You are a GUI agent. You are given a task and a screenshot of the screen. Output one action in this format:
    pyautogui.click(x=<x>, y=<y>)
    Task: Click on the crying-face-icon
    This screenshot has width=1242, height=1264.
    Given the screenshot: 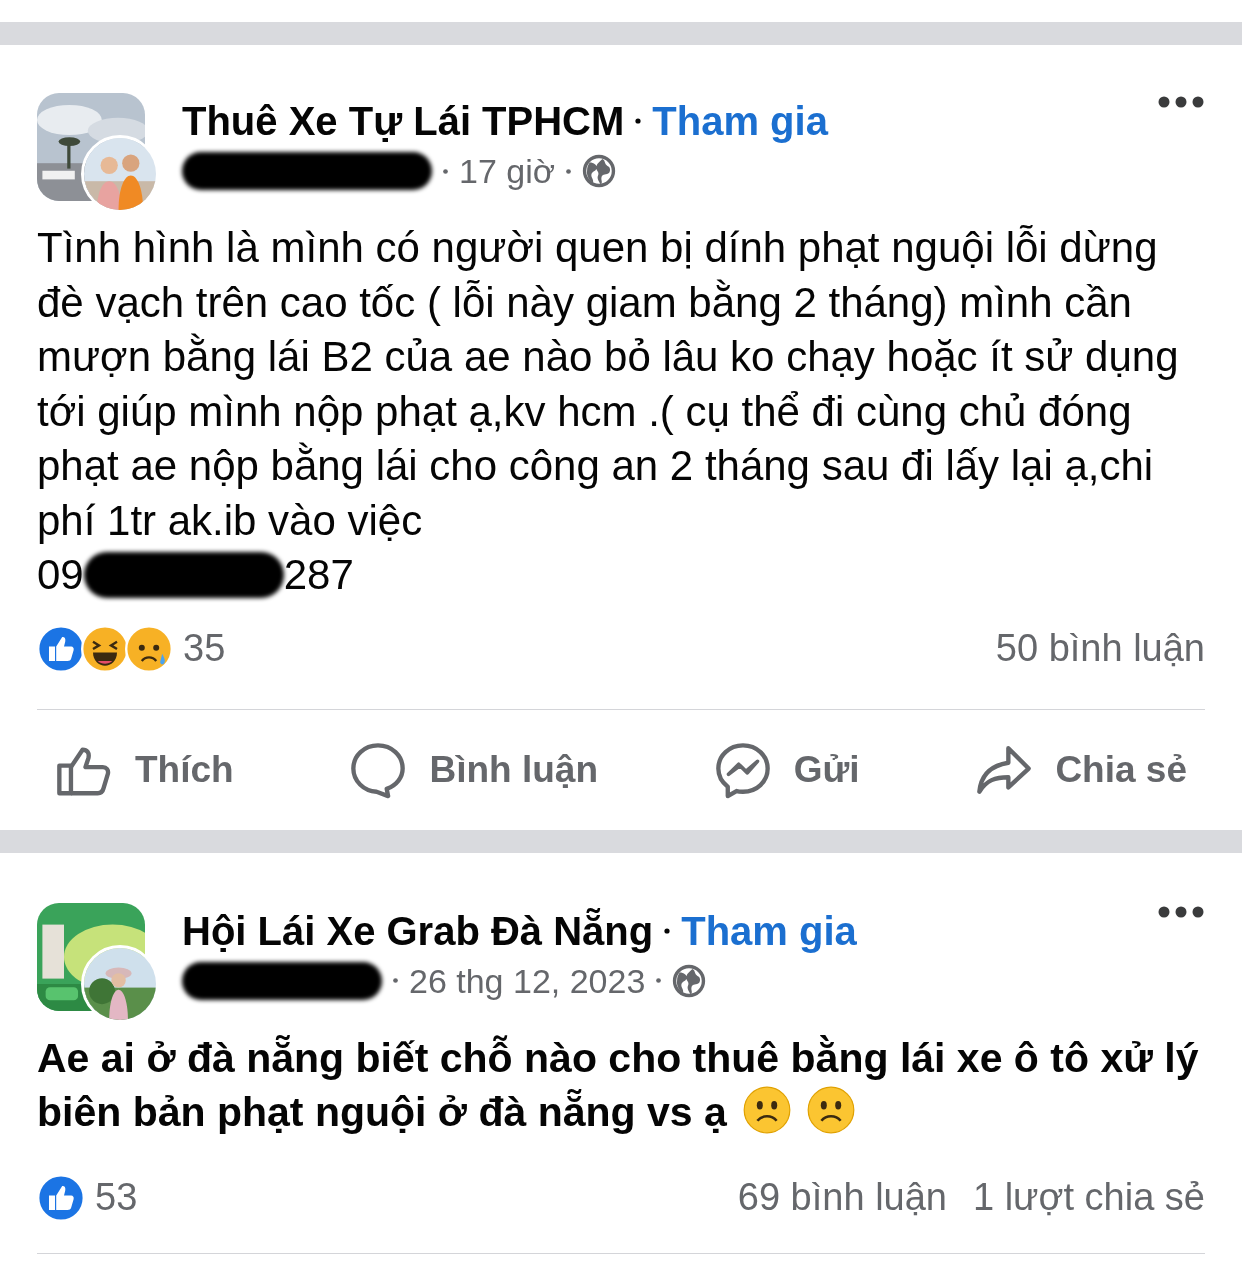 What is the action you would take?
    pyautogui.click(x=149, y=648)
    